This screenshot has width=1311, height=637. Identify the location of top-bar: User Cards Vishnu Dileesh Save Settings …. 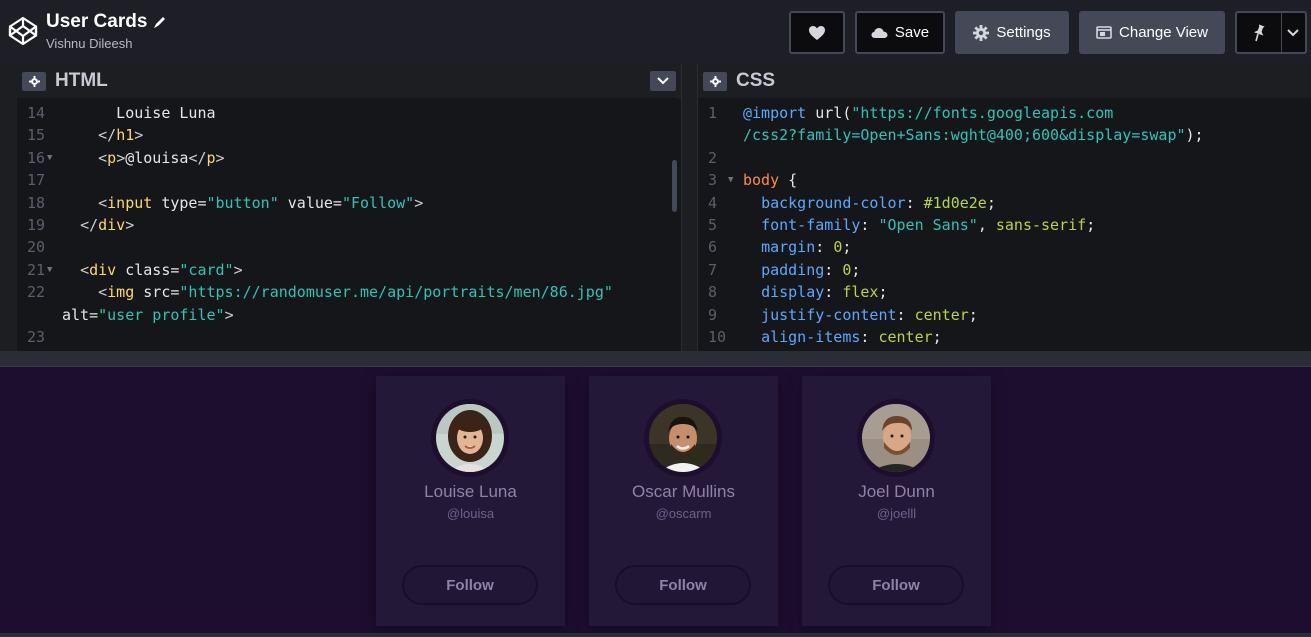
(655, 32).